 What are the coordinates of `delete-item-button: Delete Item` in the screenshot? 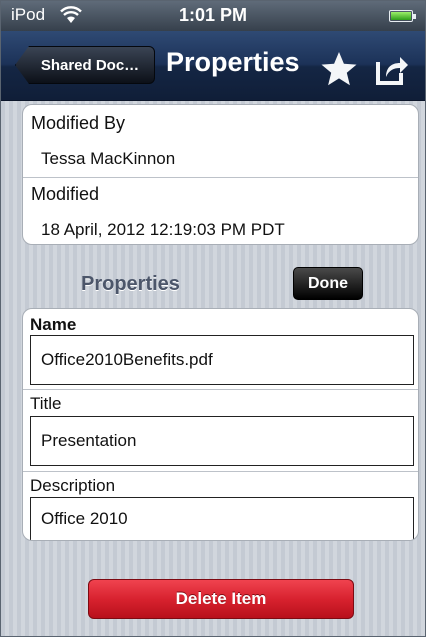 It's located at (221, 599).